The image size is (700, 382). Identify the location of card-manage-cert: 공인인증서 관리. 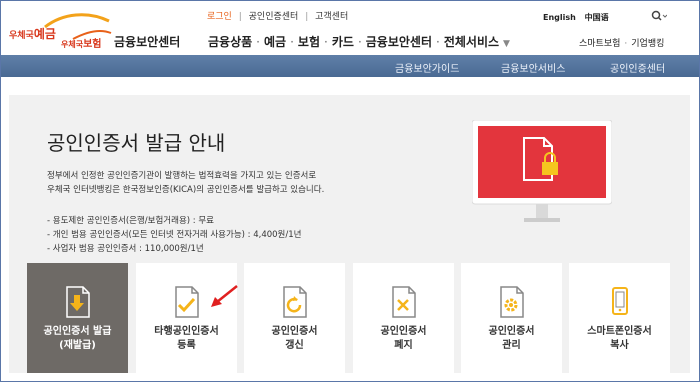
(511, 318).